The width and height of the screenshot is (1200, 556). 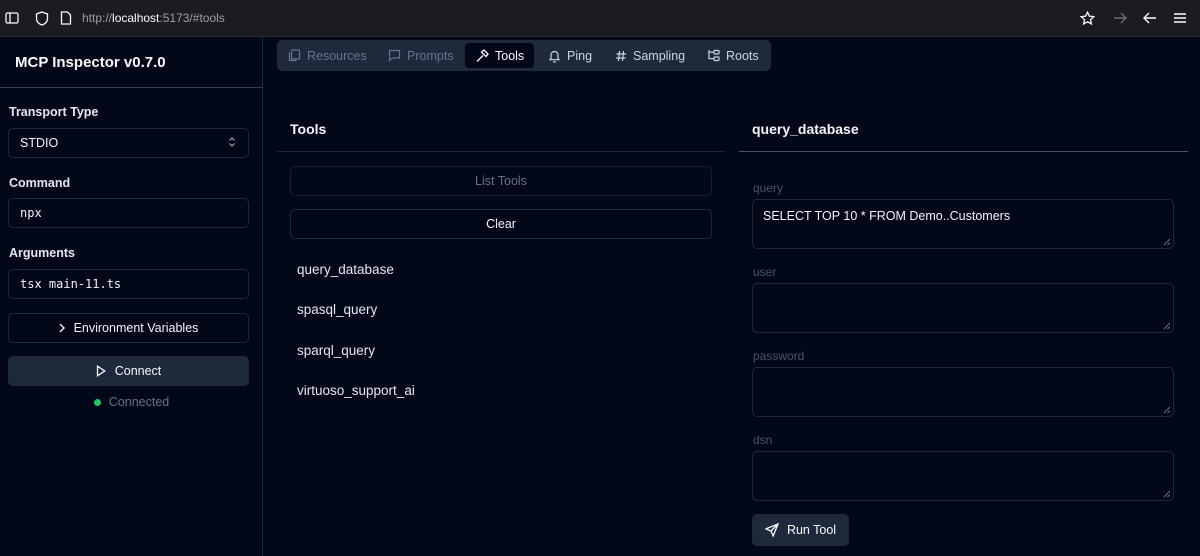 I want to click on tab-label: Ping, so click(x=580, y=55).